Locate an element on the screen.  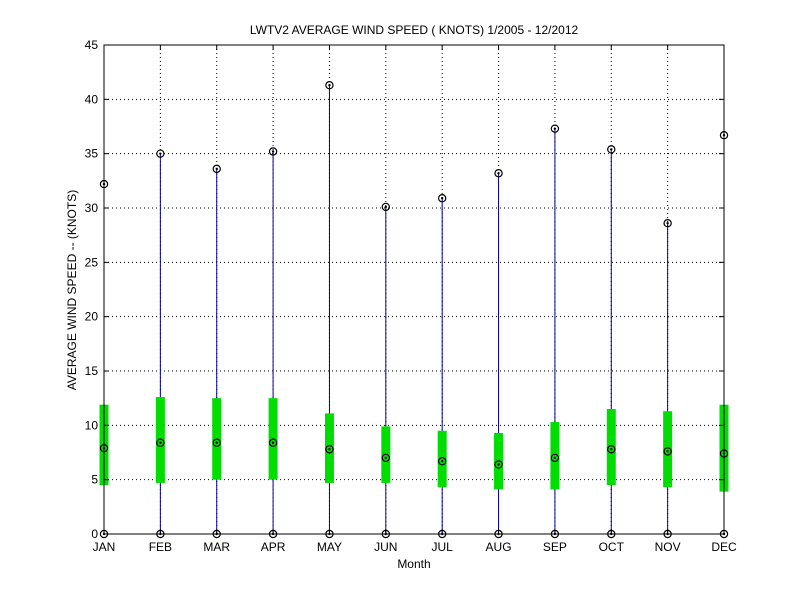
y-tick-label: 5 is located at coordinates (94, 480).